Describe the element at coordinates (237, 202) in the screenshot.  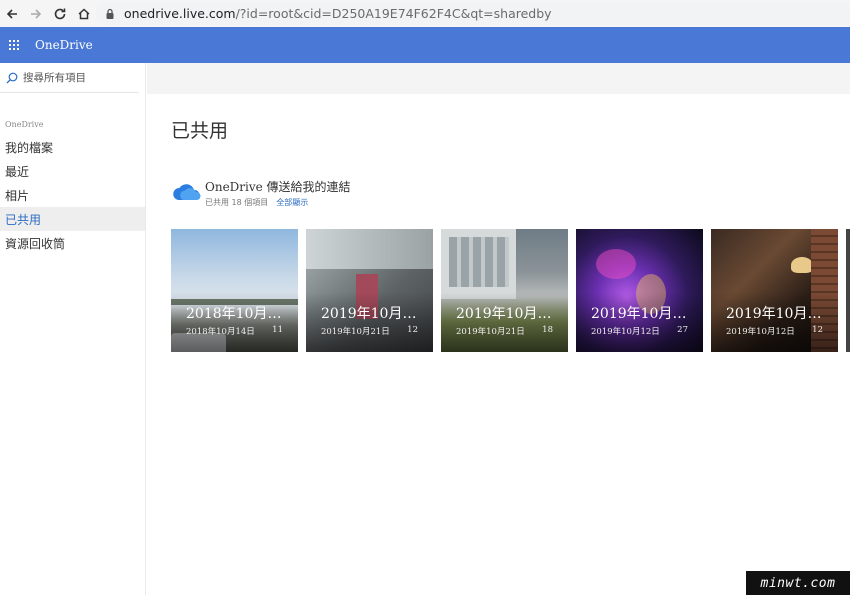
I see `group-count: 已共用 18 個項目` at that location.